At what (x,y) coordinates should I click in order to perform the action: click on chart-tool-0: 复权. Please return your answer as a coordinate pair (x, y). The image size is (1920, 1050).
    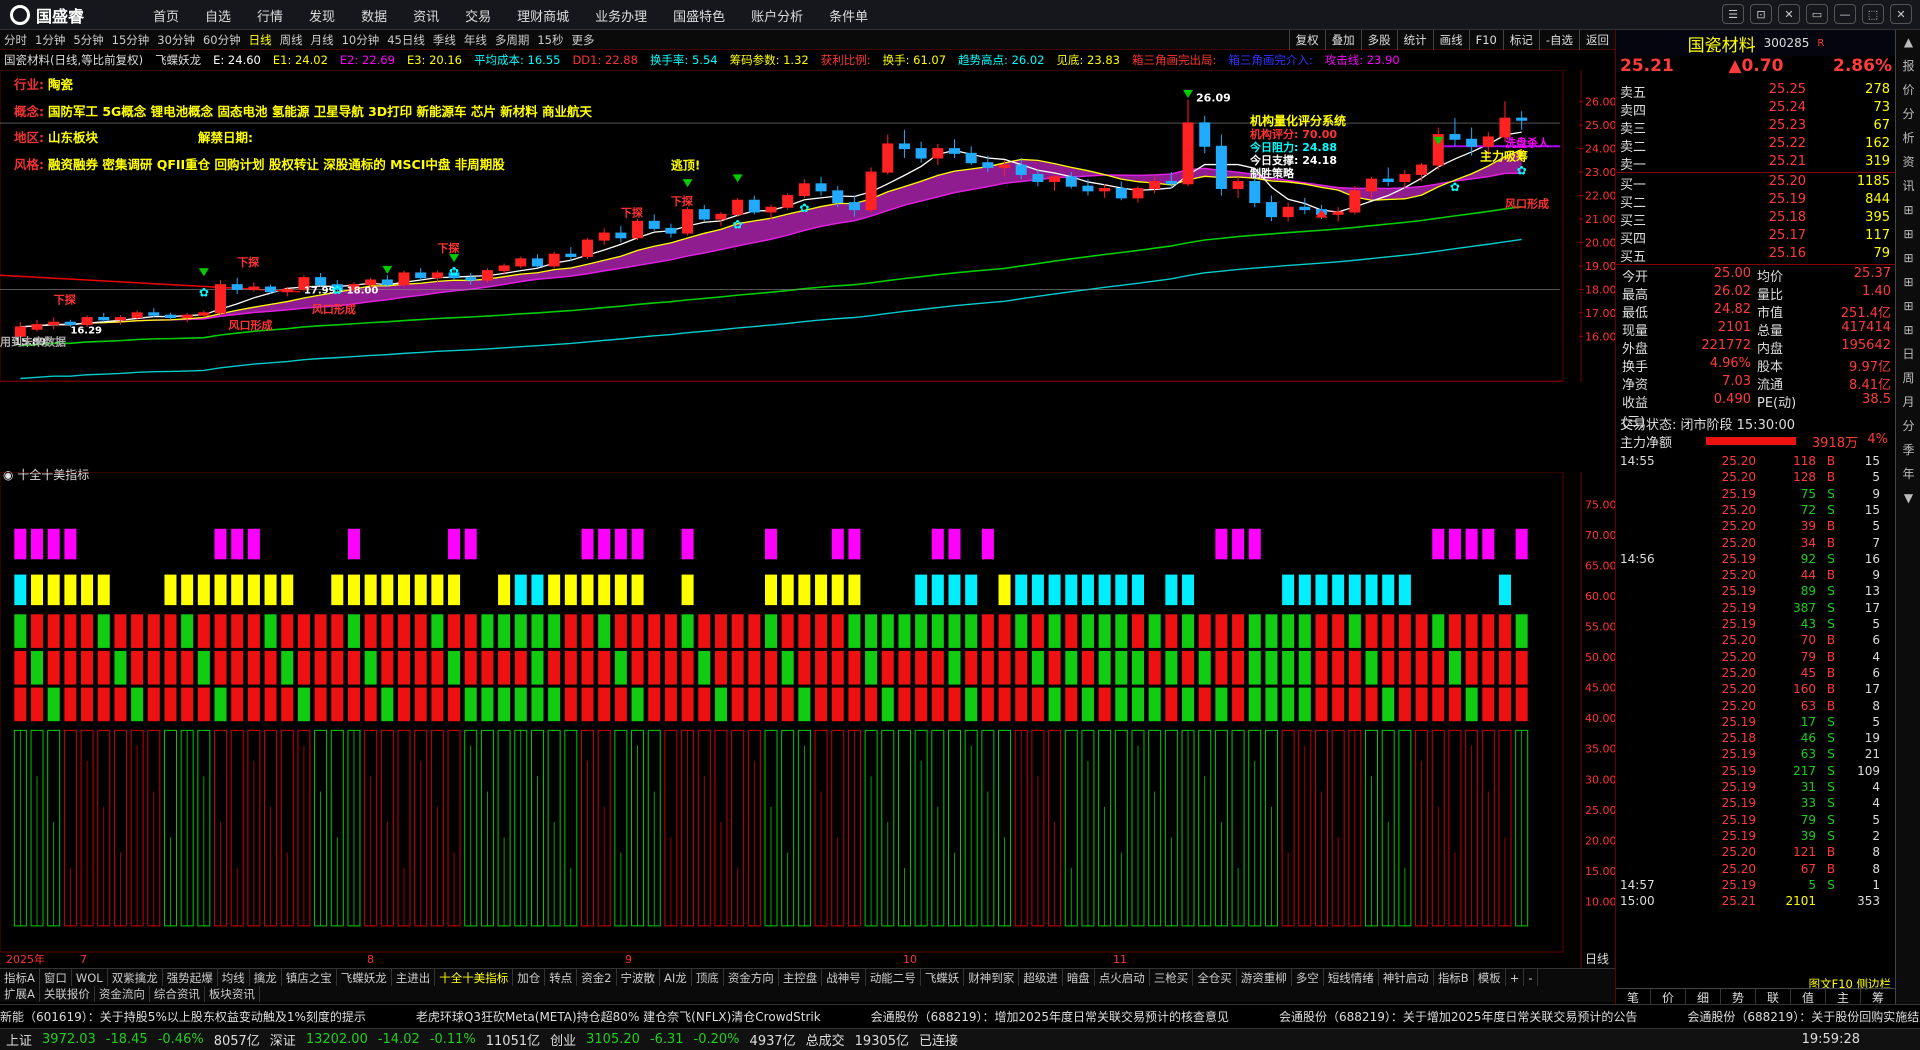
    Looking at the image, I should click on (1306, 40).